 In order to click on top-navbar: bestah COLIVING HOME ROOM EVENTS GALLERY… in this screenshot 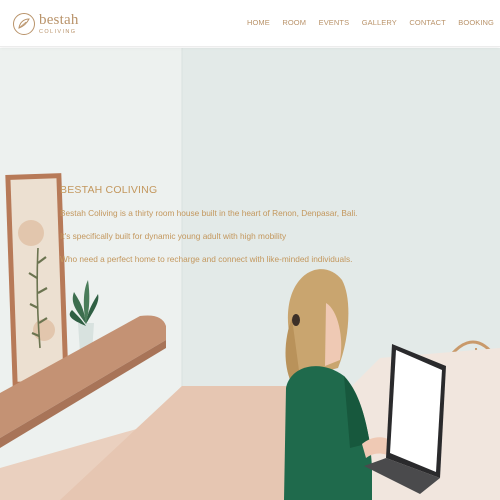, I will do `click(250, 23)`.